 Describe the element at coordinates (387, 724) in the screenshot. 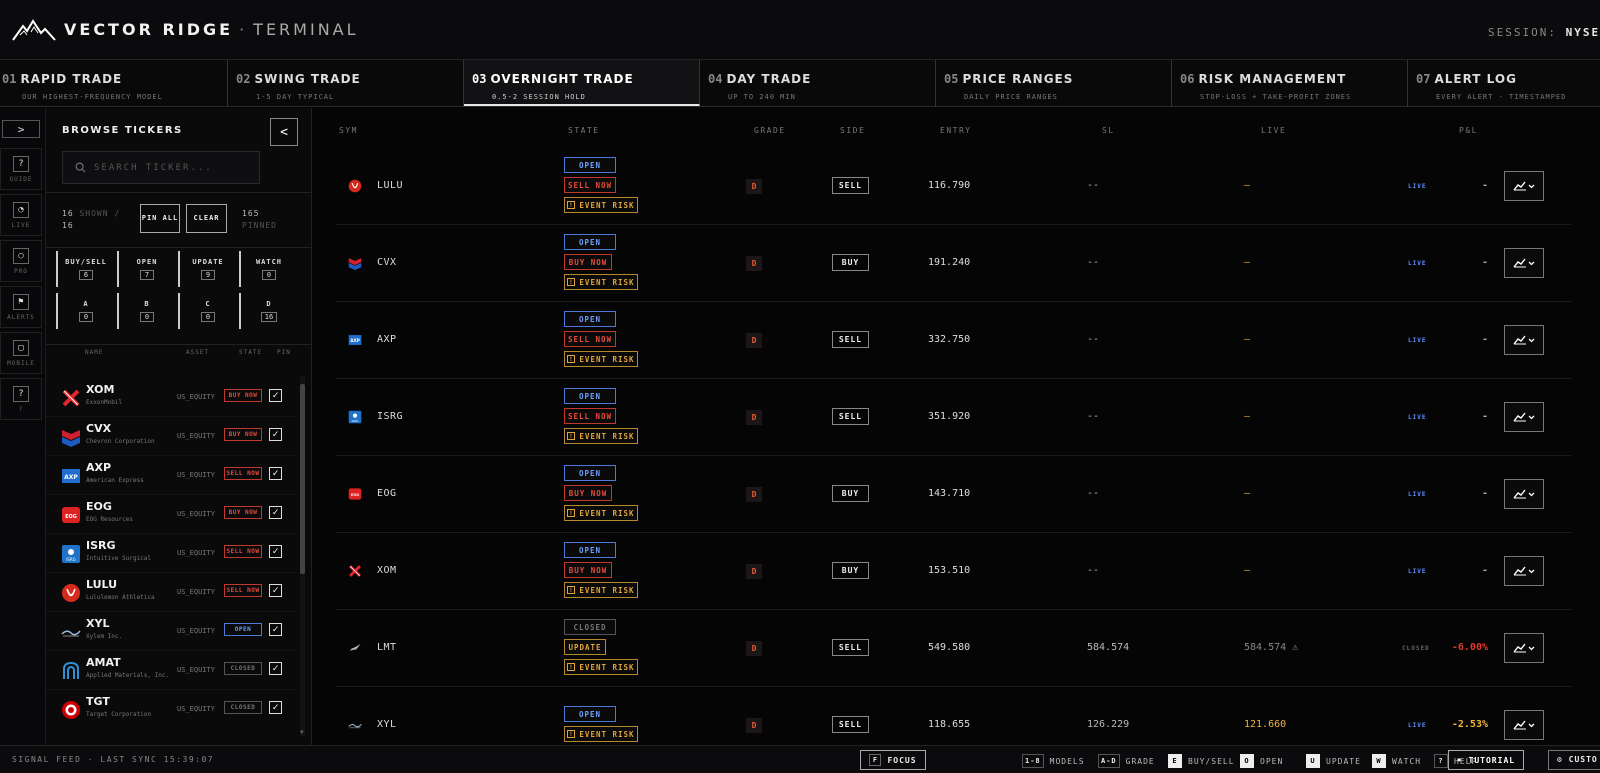

I see `row-symbol: XYL` at that location.